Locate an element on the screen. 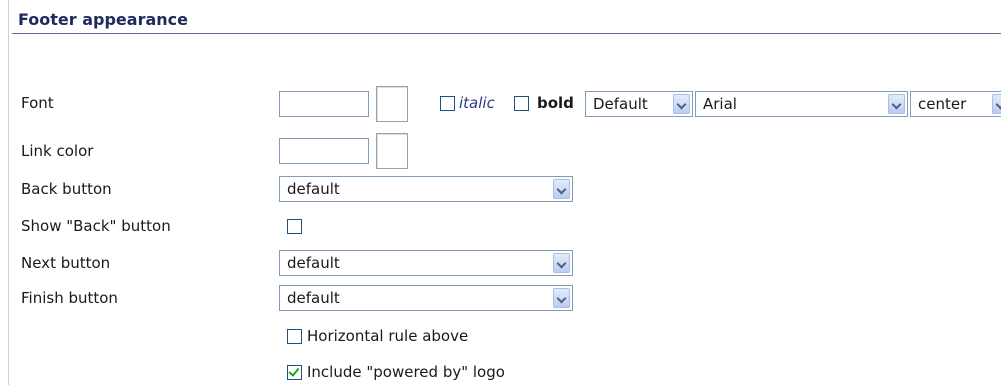  italic-label: italic is located at coordinates (477, 103).